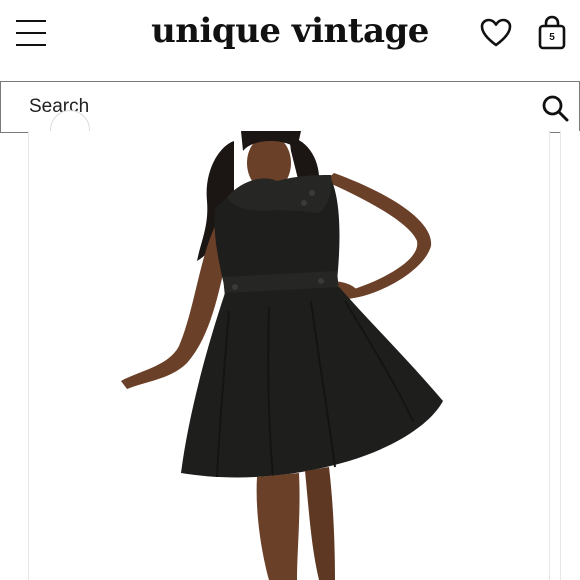 The height and width of the screenshot is (580, 580). I want to click on search-icon, so click(555, 108).